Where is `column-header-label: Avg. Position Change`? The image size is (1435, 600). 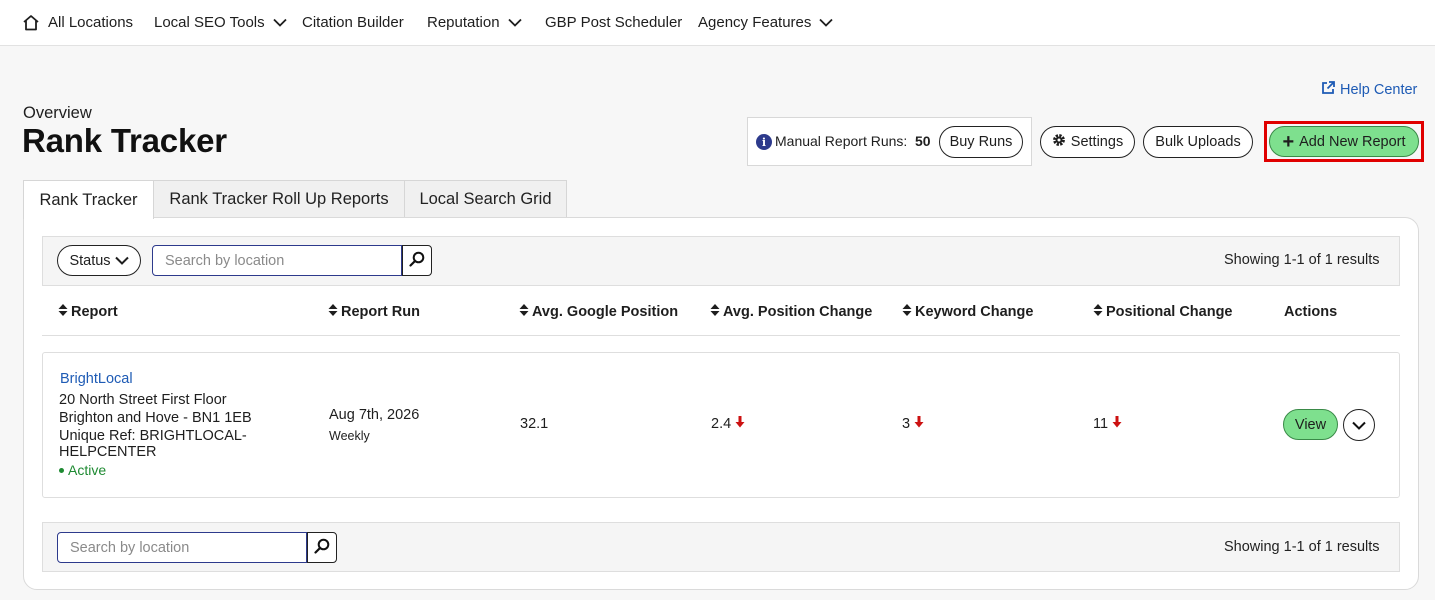 column-header-label: Avg. Position Change is located at coordinates (798, 312).